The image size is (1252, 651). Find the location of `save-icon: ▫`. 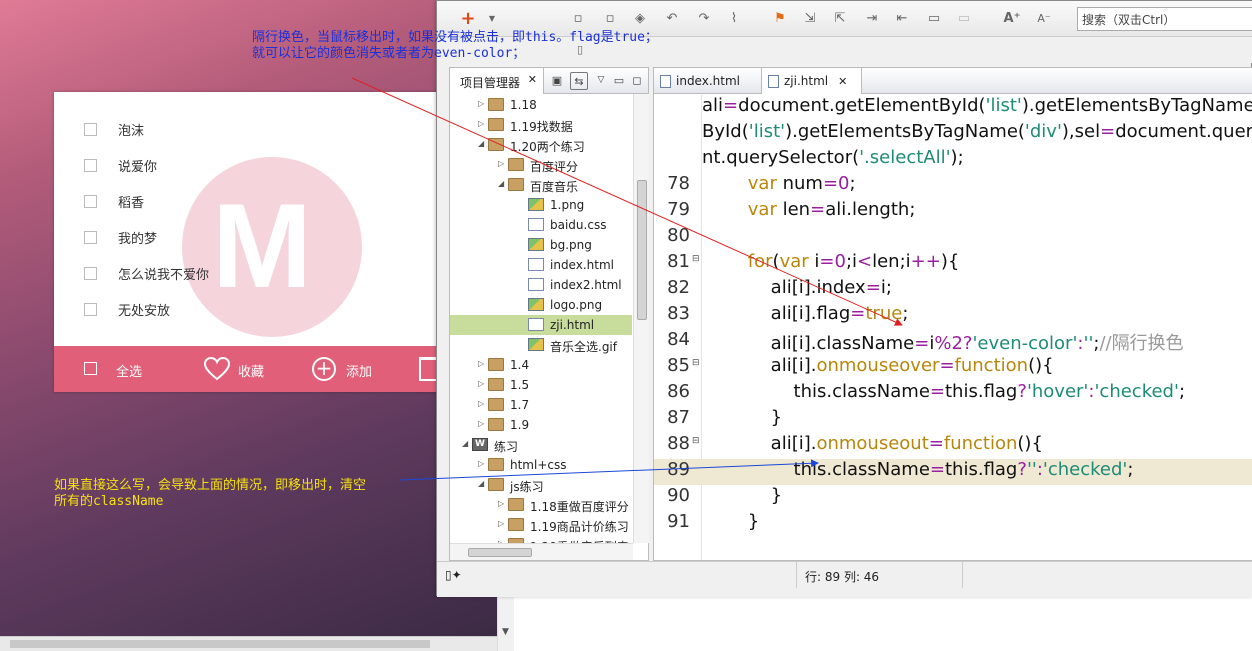

save-icon: ▫ is located at coordinates (578, 19).